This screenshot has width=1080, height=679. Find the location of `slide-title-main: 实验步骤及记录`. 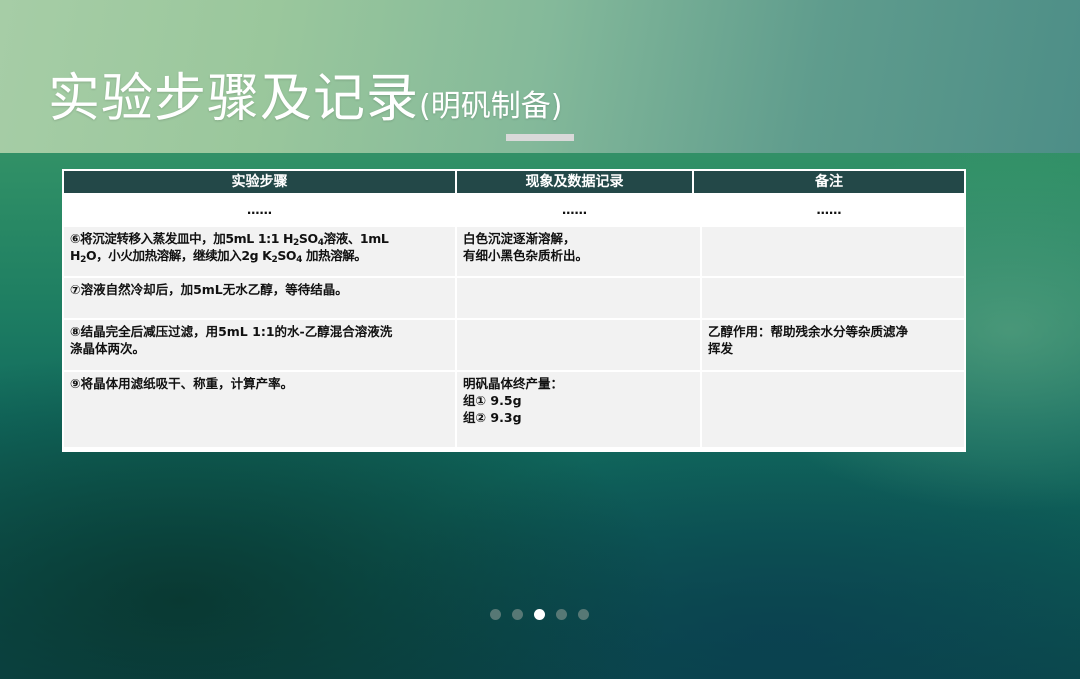

slide-title-main: 实验步骤及记录 is located at coordinates (234, 99).